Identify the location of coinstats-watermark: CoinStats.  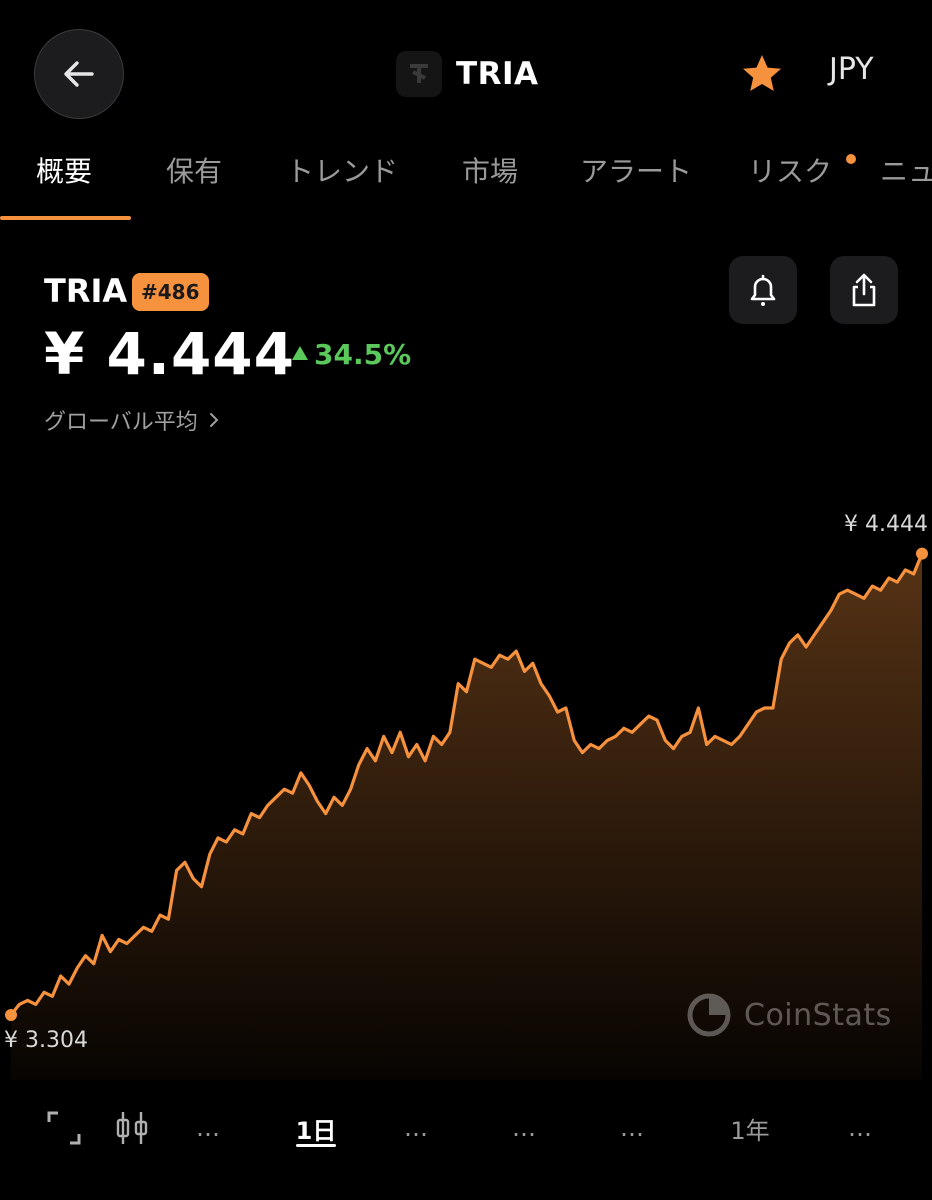
(789, 1015).